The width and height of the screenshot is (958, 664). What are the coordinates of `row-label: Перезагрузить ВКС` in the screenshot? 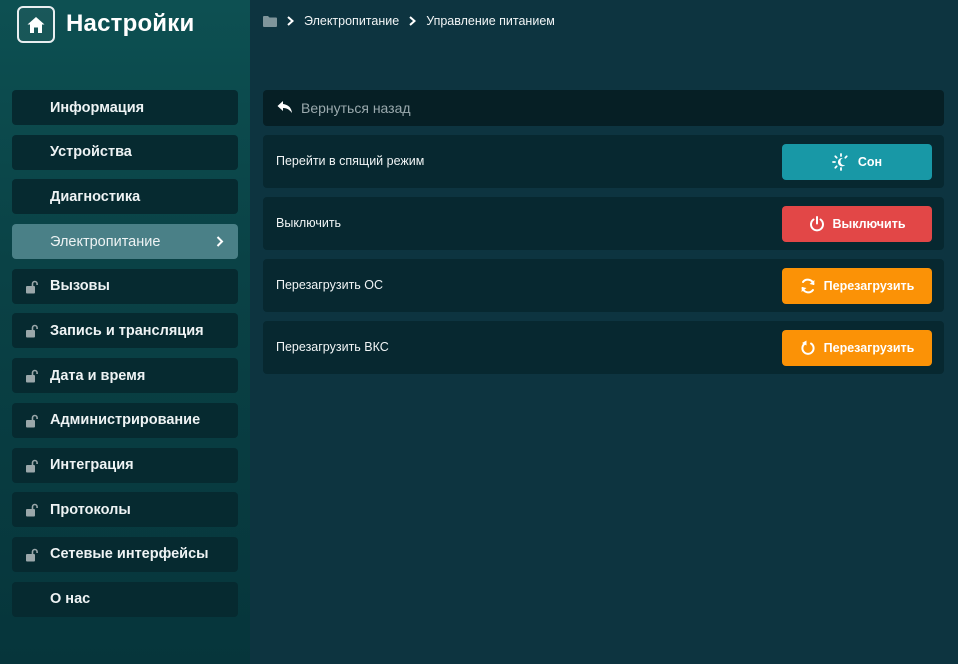 It's located at (332, 347).